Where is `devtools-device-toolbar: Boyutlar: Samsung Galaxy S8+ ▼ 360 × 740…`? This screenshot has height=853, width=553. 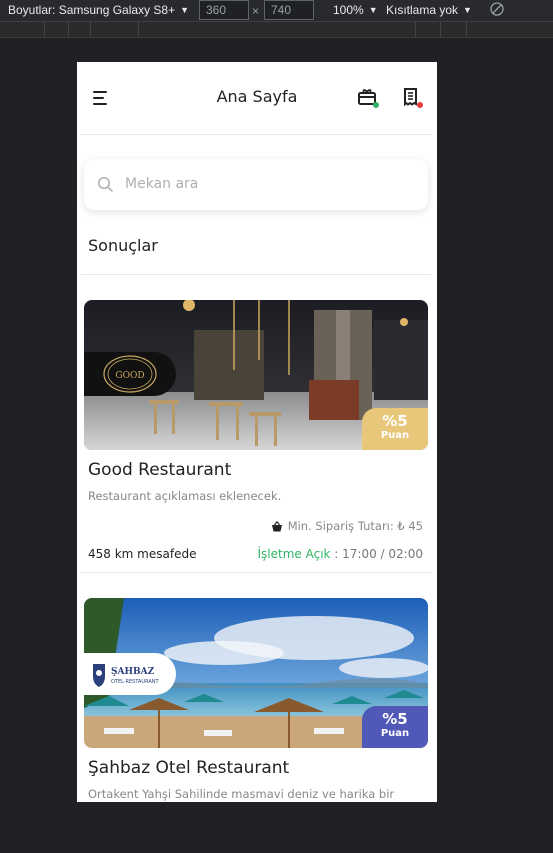 devtools-device-toolbar: Boyutlar: Samsung Galaxy S8+ ▼ 360 × 740… is located at coordinates (276, 11).